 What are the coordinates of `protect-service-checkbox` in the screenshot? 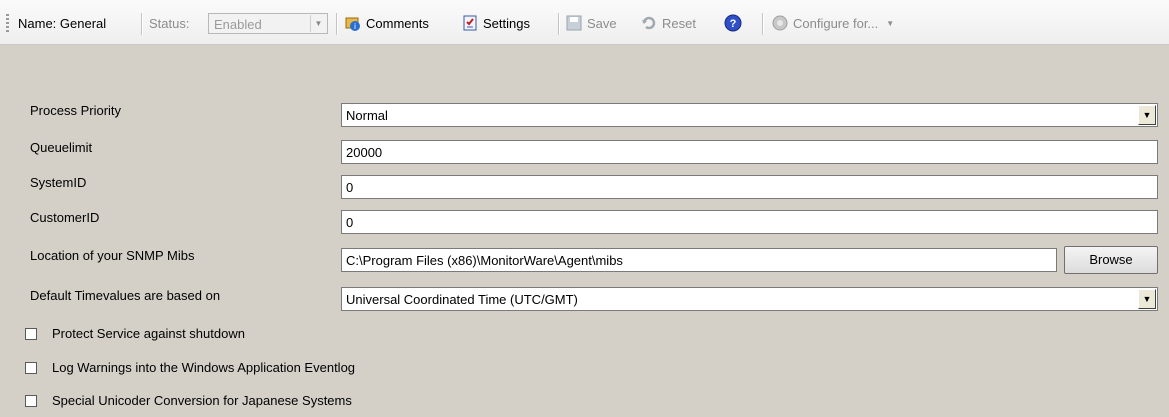 It's located at (31, 334).